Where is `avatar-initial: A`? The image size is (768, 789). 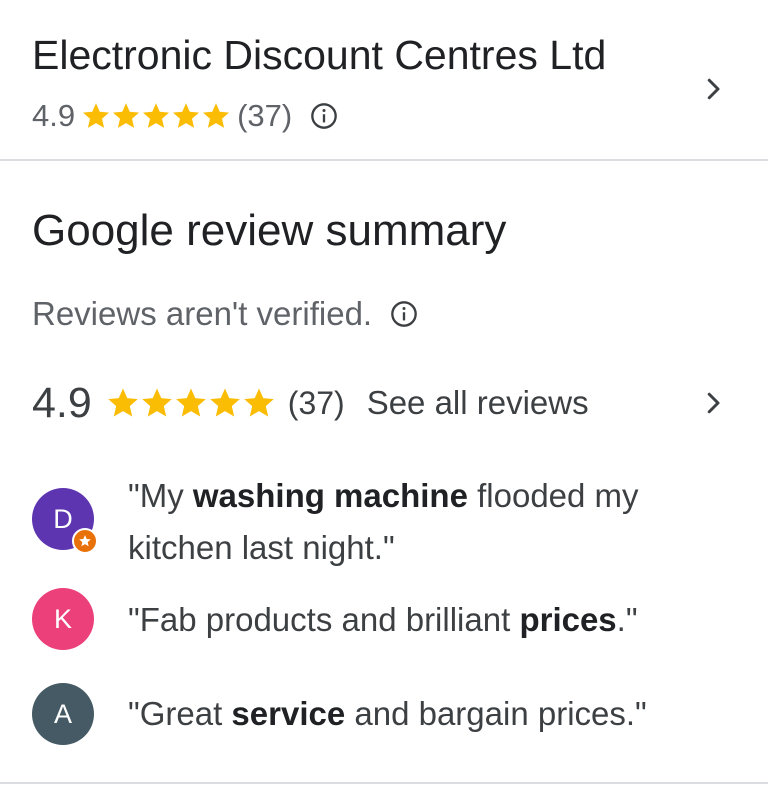 avatar-initial: A is located at coordinates (62, 713).